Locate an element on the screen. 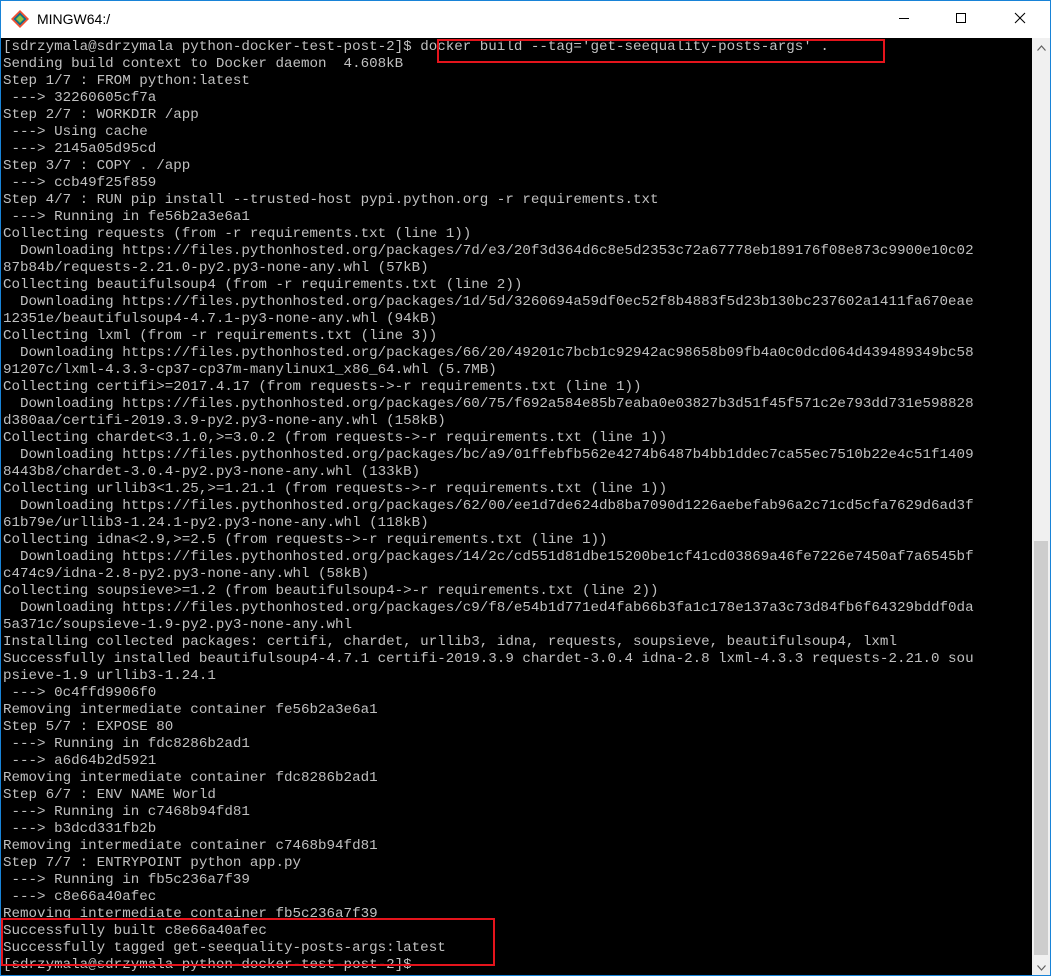 Image resolution: width=1051 pixels, height=976 pixels. window-title: MINGW64:/ is located at coordinates (74, 19).